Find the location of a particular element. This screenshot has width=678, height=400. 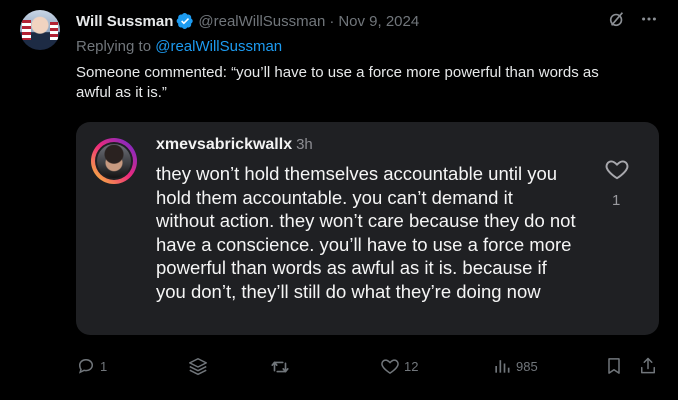

reply-count: 1 is located at coordinates (104, 366).